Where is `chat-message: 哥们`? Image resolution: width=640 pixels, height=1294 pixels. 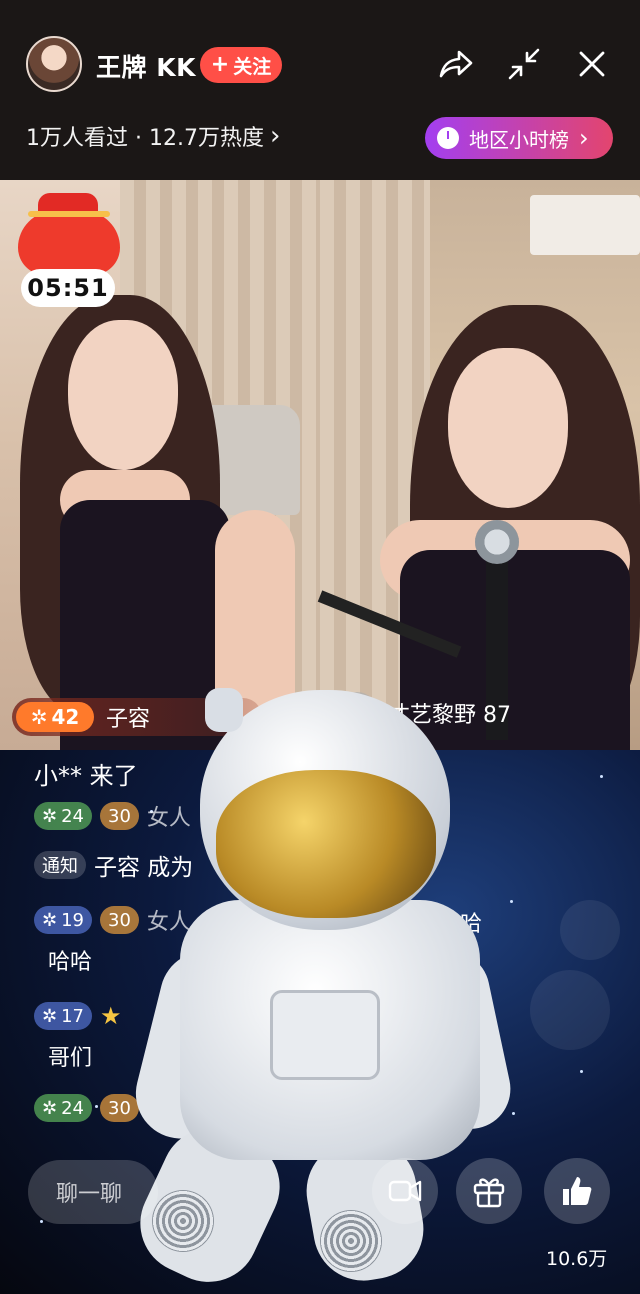
chat-message: 哥们 is located at coordinates (70, 1058).